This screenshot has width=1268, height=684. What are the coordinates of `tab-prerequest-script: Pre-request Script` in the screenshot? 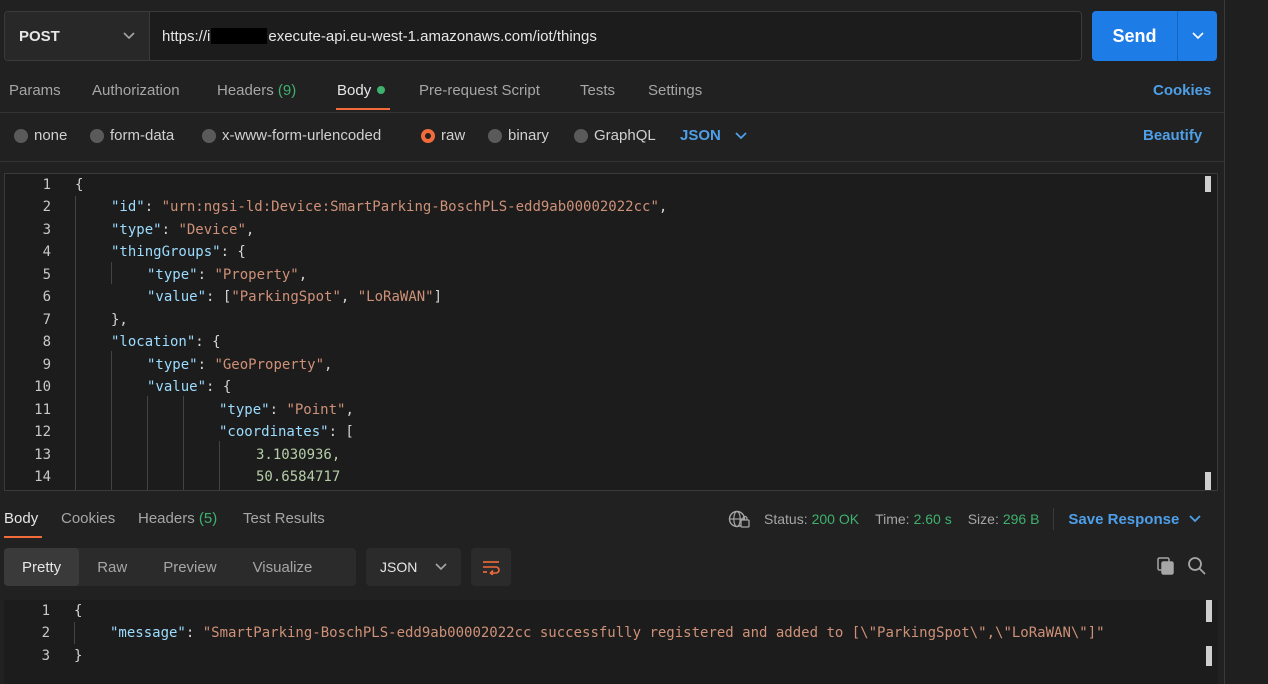 It's located at (479, 90).